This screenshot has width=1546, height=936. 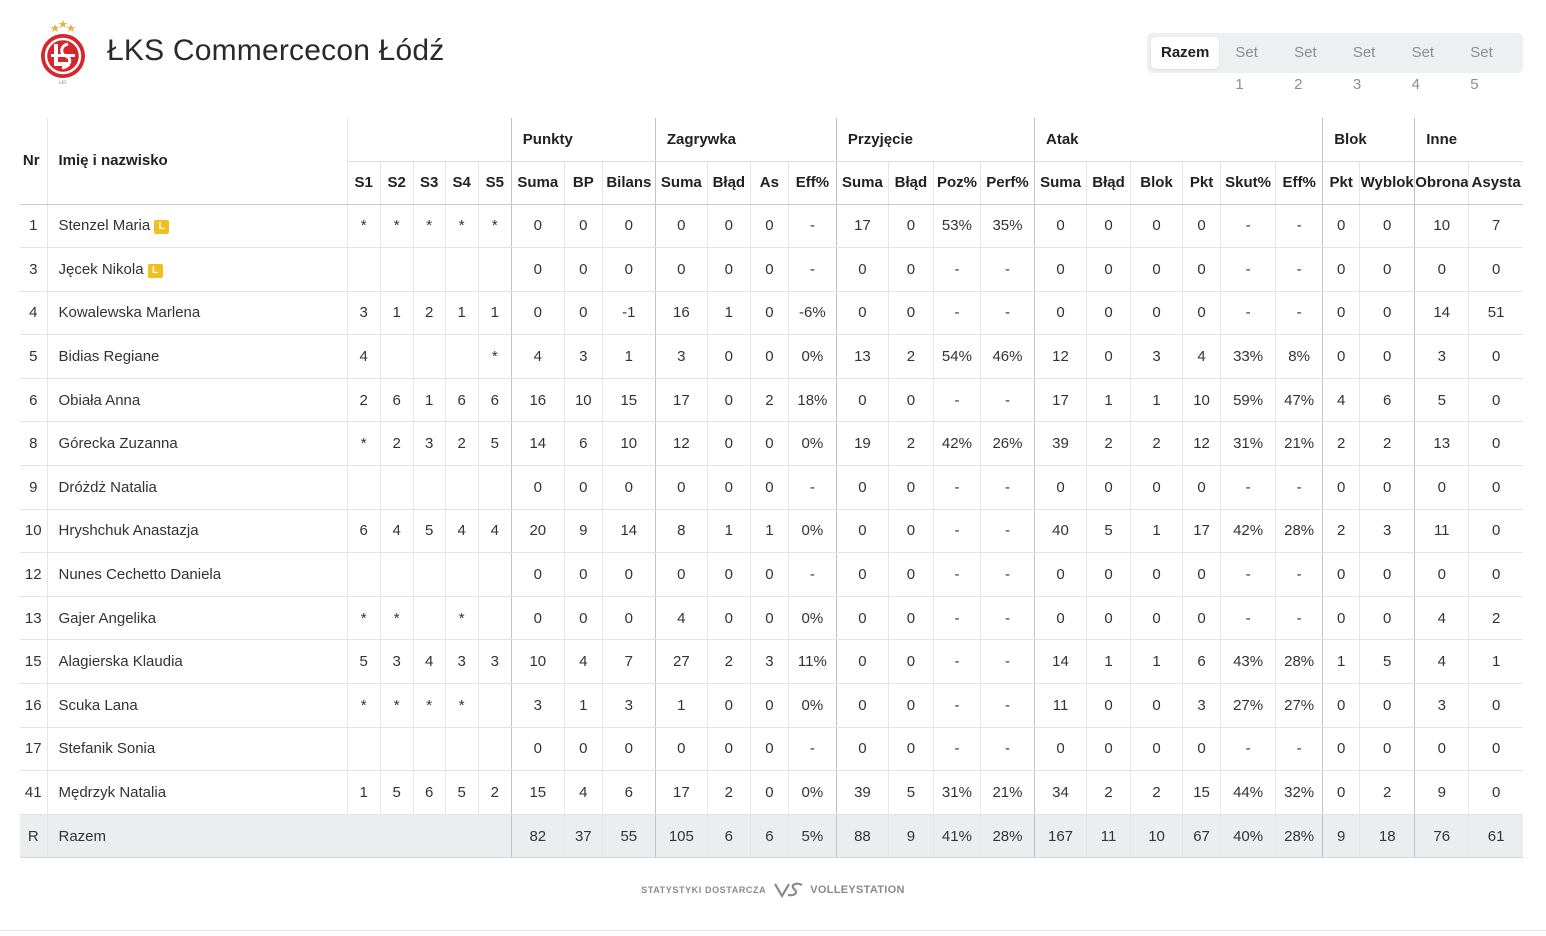 What do you see at coordinates (1495, 226) in the screenshot?
I see `cell-inne-asysta: 7` at bounding box center [1495, 226].